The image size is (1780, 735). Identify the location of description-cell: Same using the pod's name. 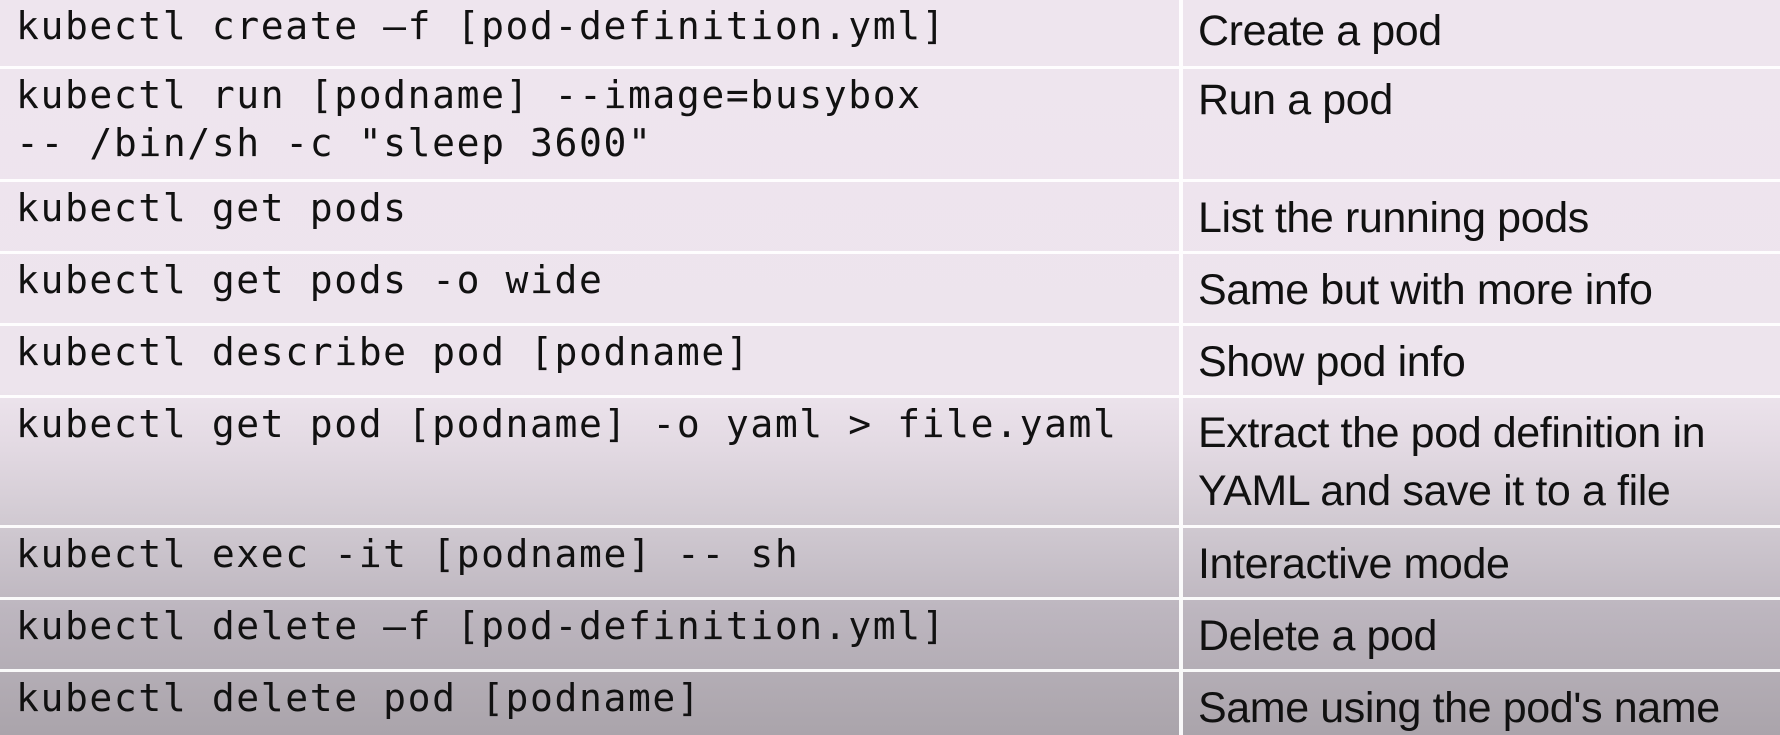
(1480, 702).